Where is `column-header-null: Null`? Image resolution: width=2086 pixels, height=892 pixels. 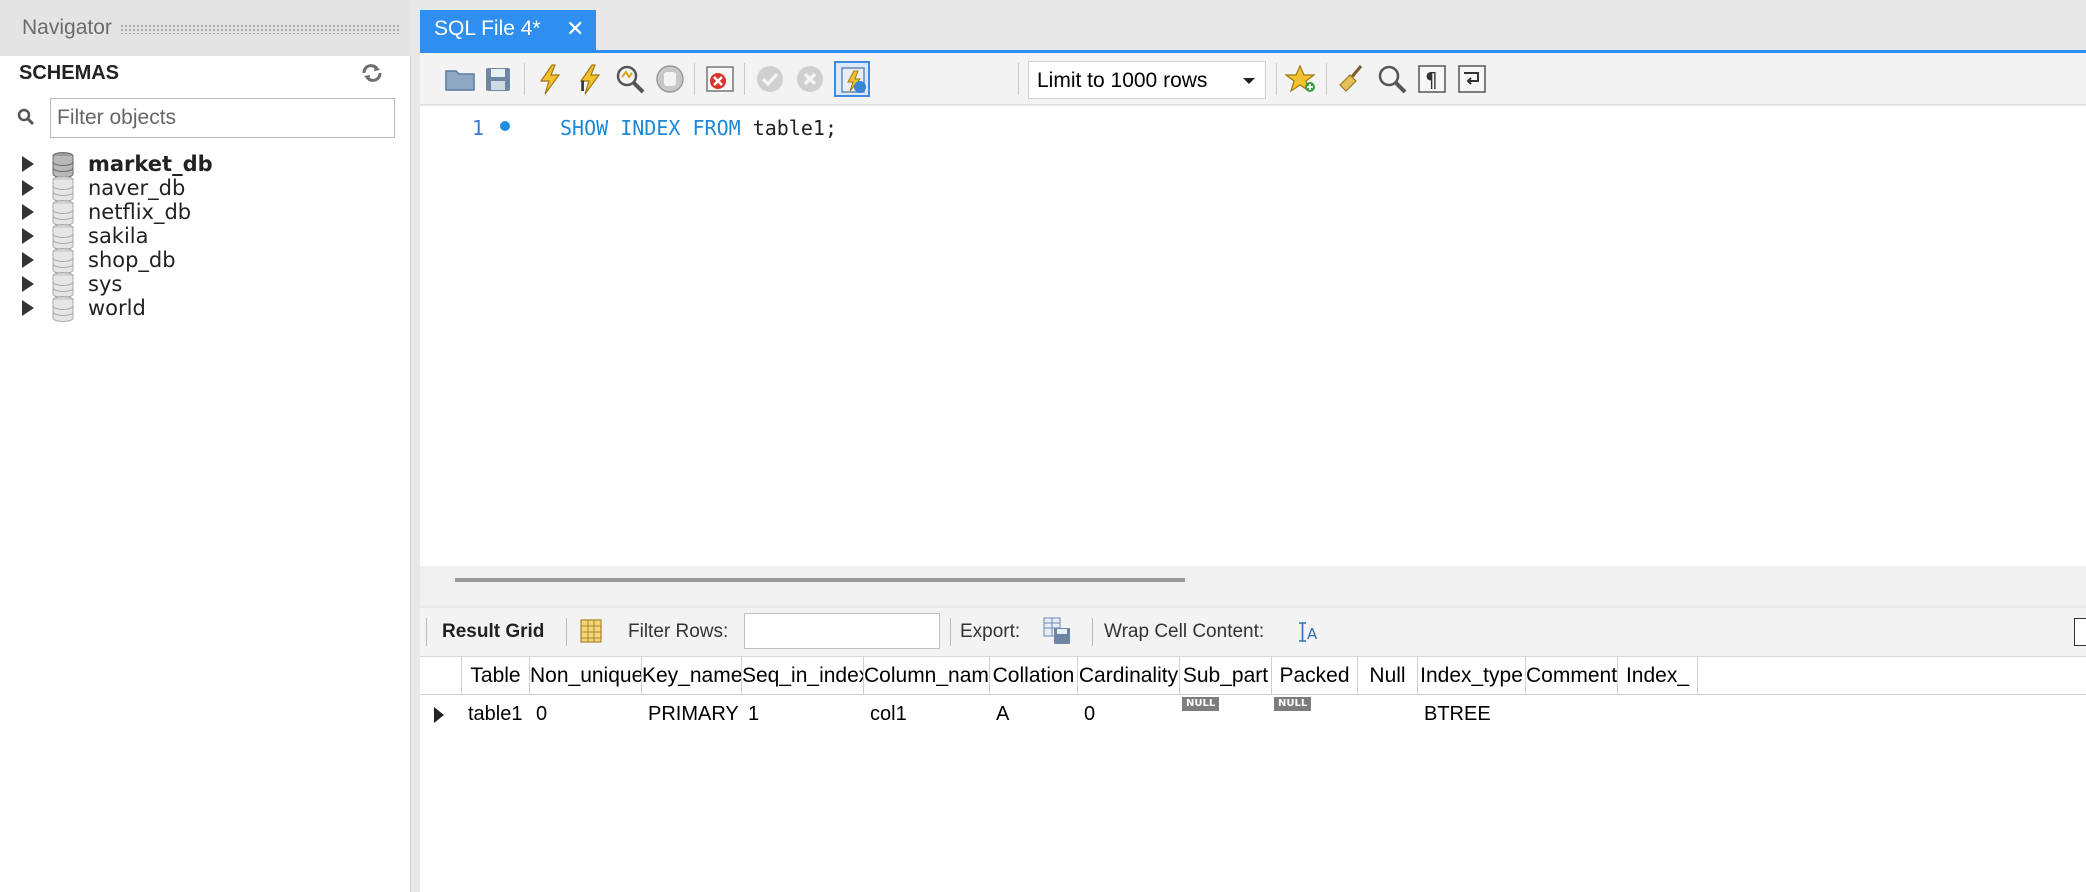
column-header-null: Null is located at coordinates (1388, 676).